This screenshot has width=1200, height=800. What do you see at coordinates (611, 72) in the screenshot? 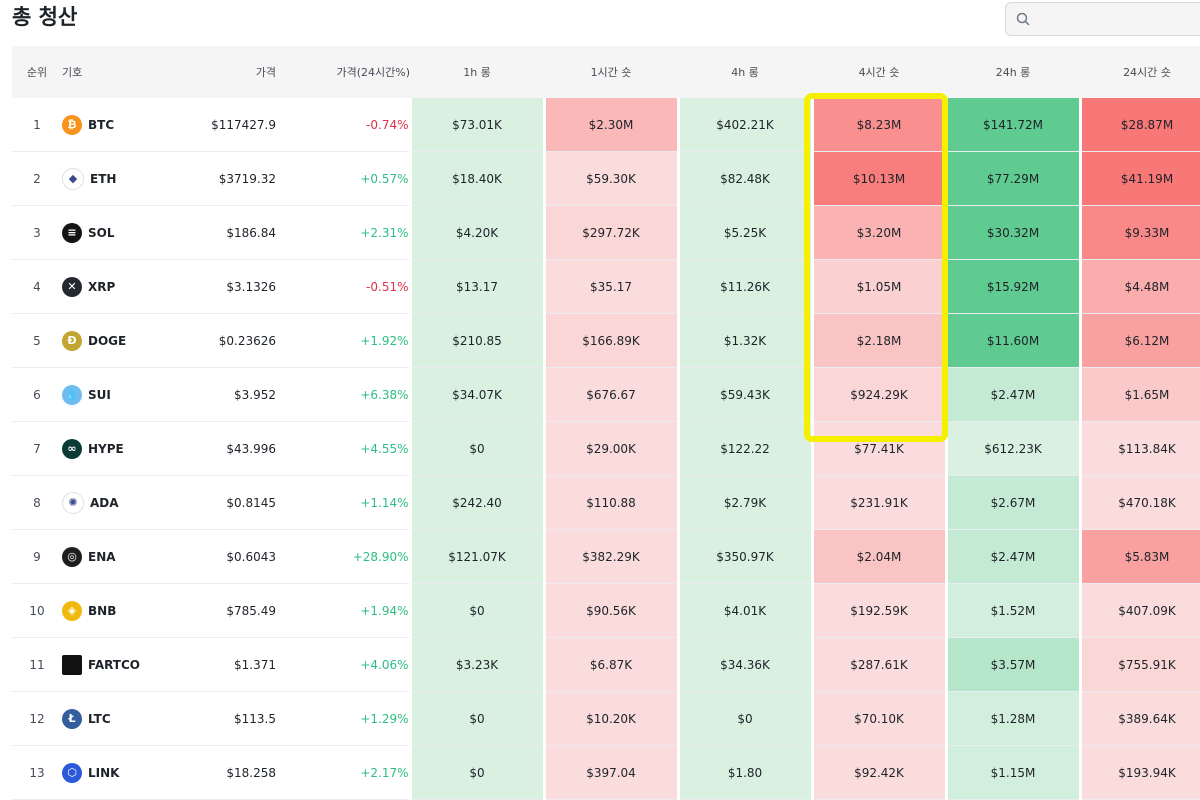
I see `header-1h-short: 1시간 숏` at bounding box center [611, 72].